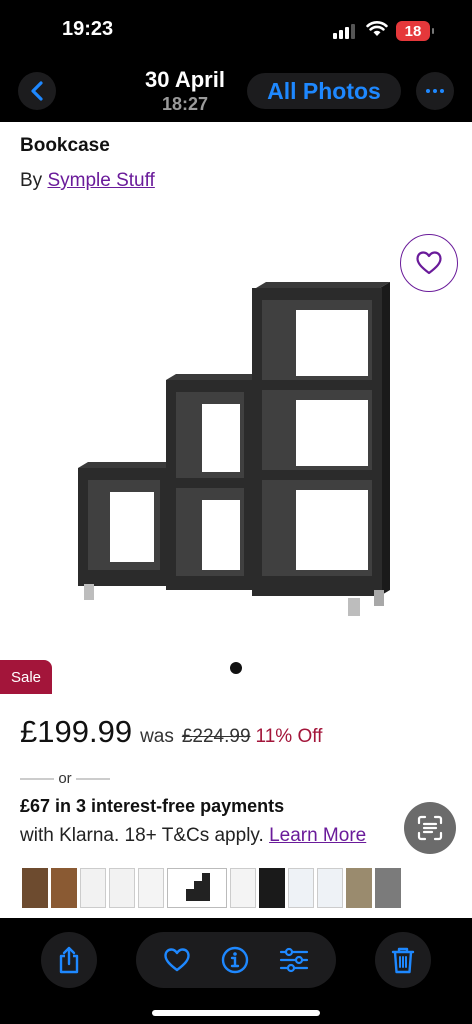 The image size is (472, 1024). Describe the element at coordinates (236, 1013) in the screenshot. I see `home-indicator` at that location.